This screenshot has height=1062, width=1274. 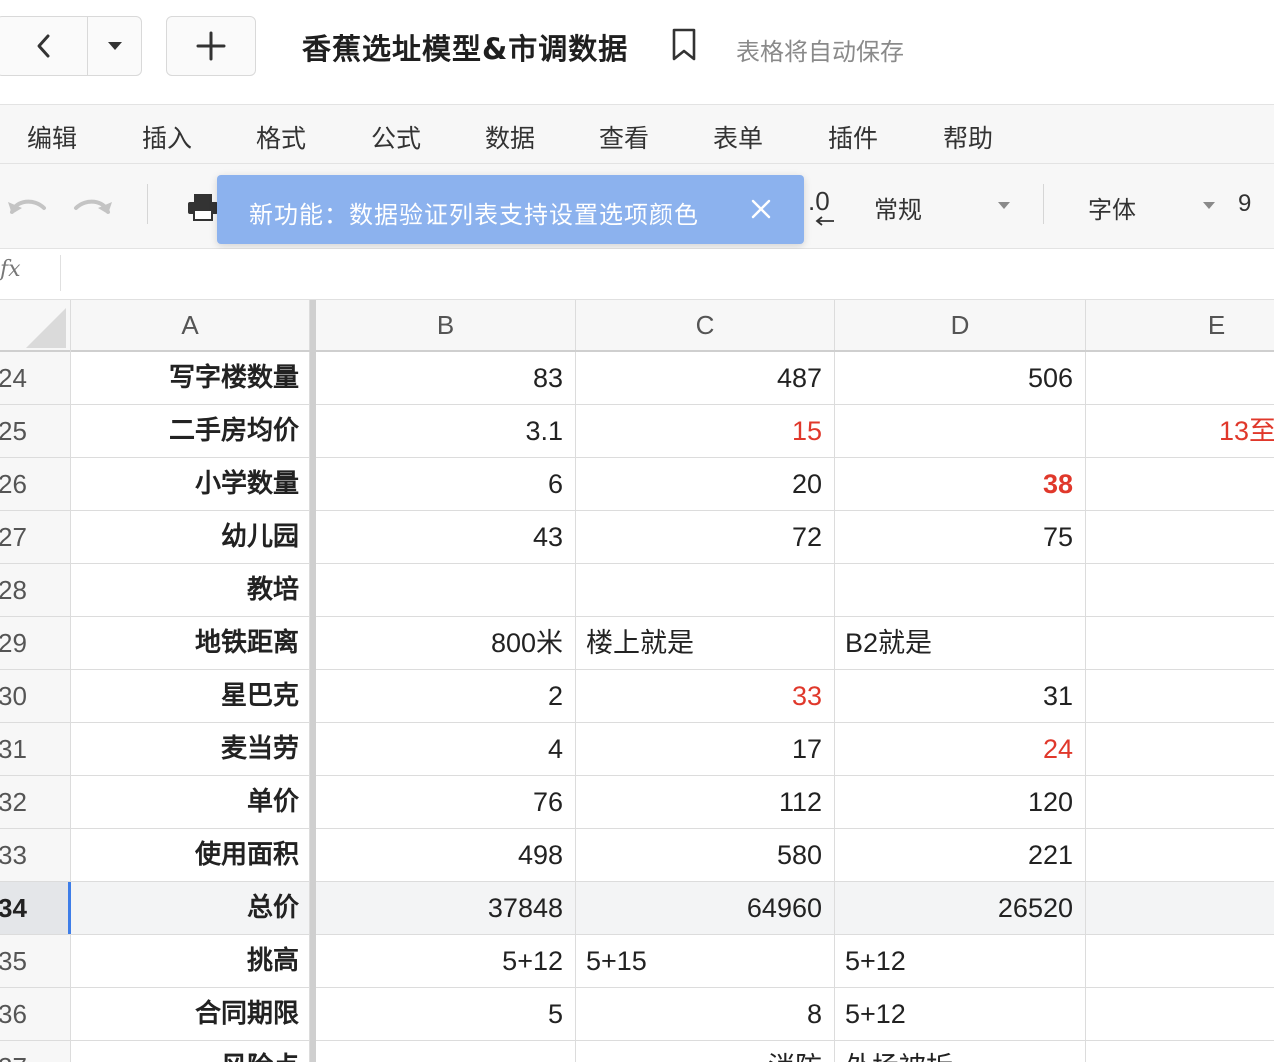 What do you see at coordinates (446, 802) in the screenshot?
I see `cell-b32: 76` at bounding box center [446, 802].